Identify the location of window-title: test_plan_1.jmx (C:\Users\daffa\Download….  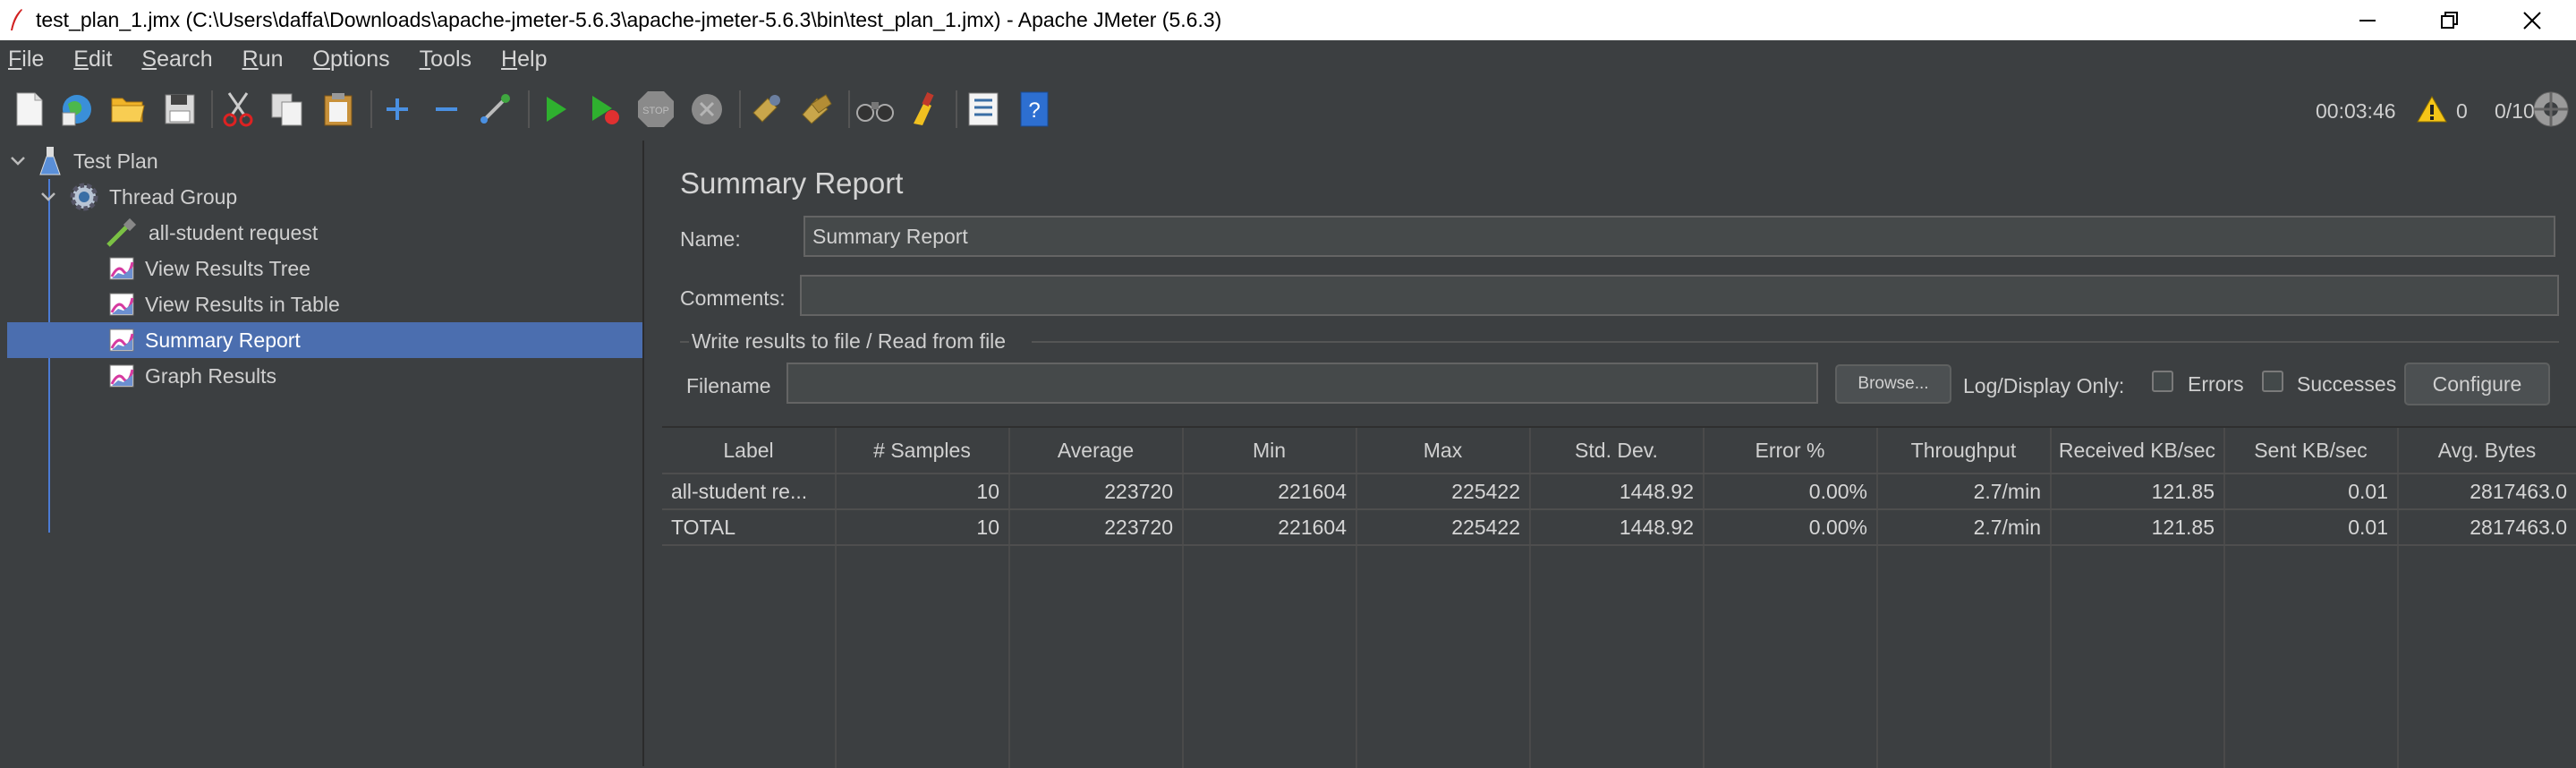
(629, 19).